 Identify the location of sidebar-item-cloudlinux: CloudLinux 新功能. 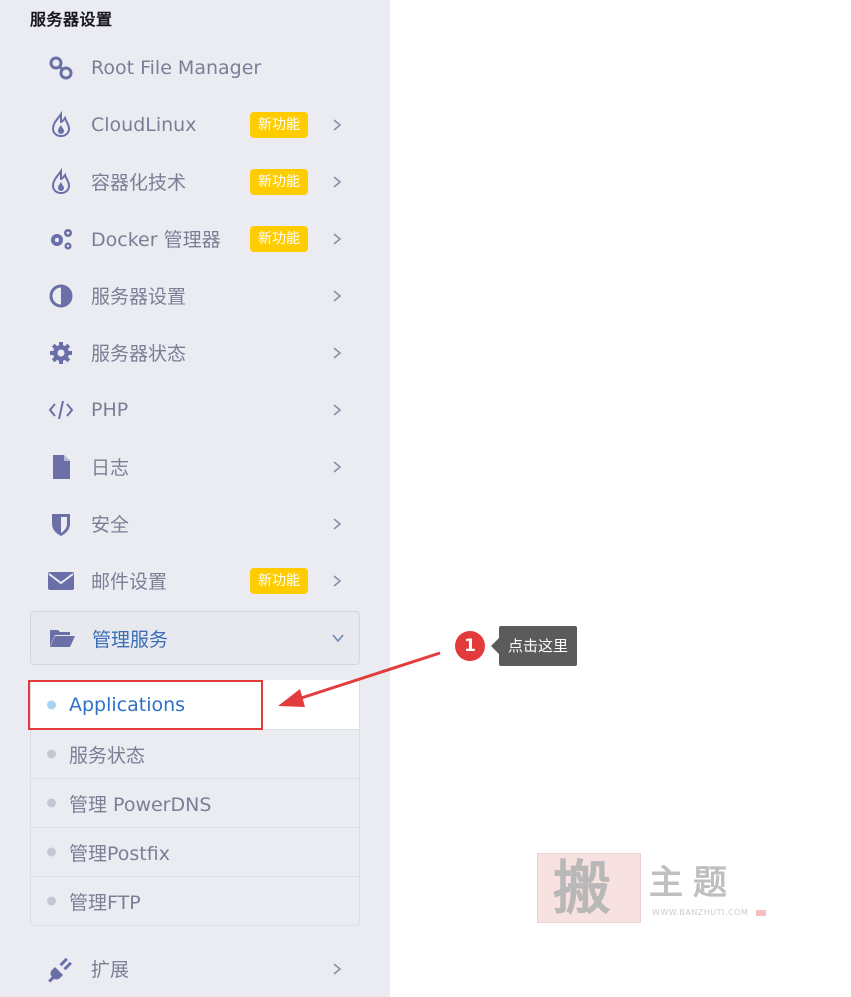
(195, 124).